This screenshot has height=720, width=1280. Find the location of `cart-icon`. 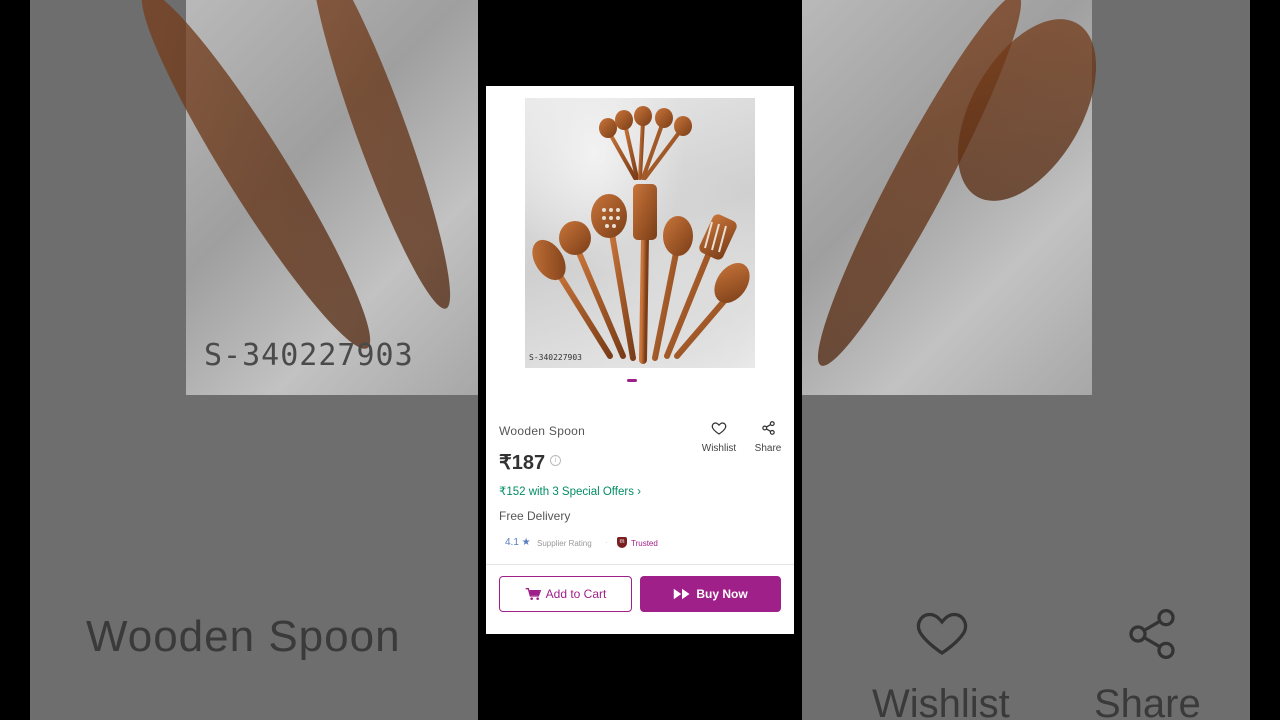

cart-icon is located at coordinates (533, 594).